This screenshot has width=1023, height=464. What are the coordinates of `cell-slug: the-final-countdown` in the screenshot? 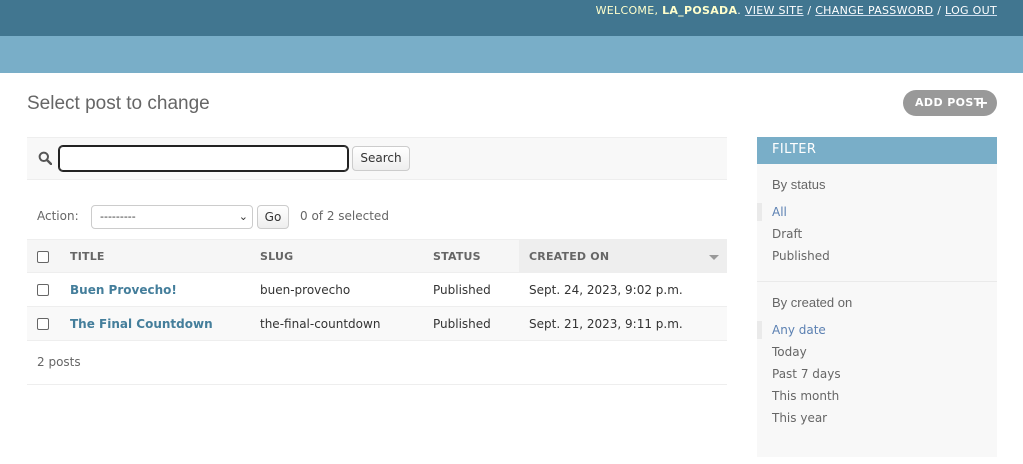 It's located at (336, 323).